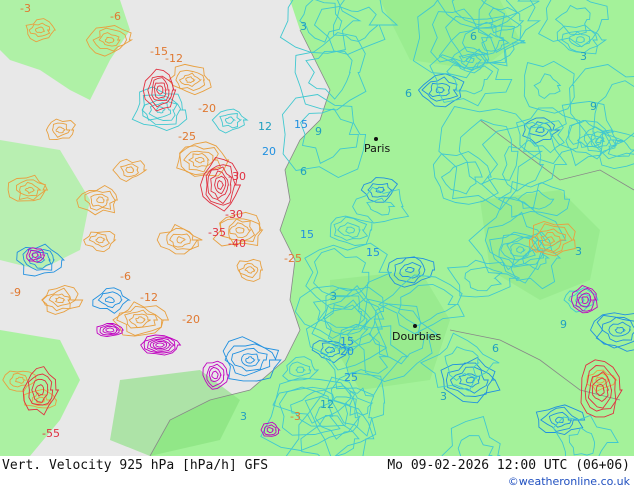 The image size is (634, 490). What do you see at coordinates (159, 51) in the screenshot?
I see `contour-value-label: -15` at bounding box center [159, 51].